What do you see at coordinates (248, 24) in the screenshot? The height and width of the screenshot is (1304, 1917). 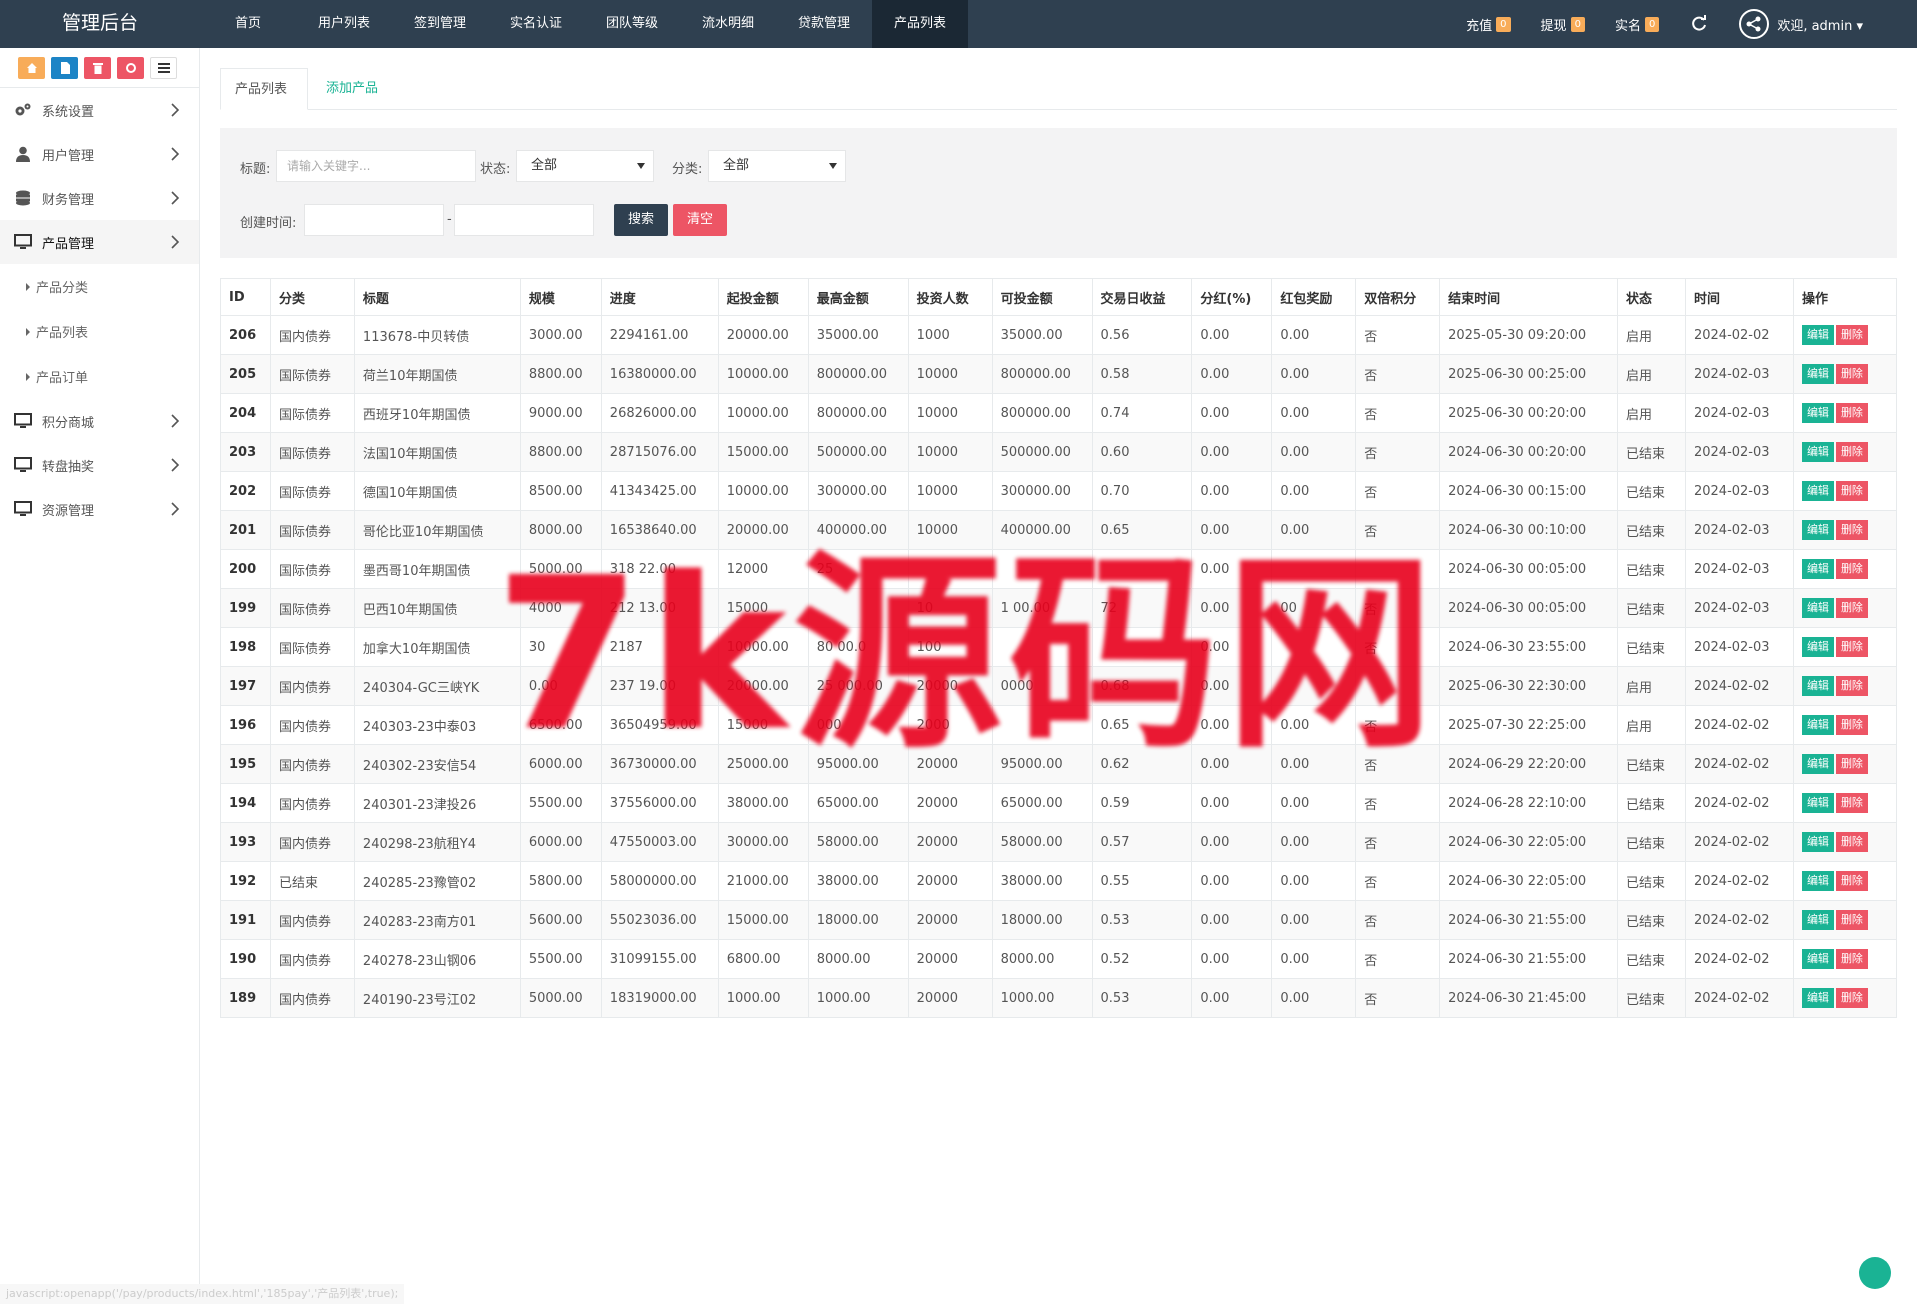 I see `topnav-item: 首页` at bounding box center [248, 24].